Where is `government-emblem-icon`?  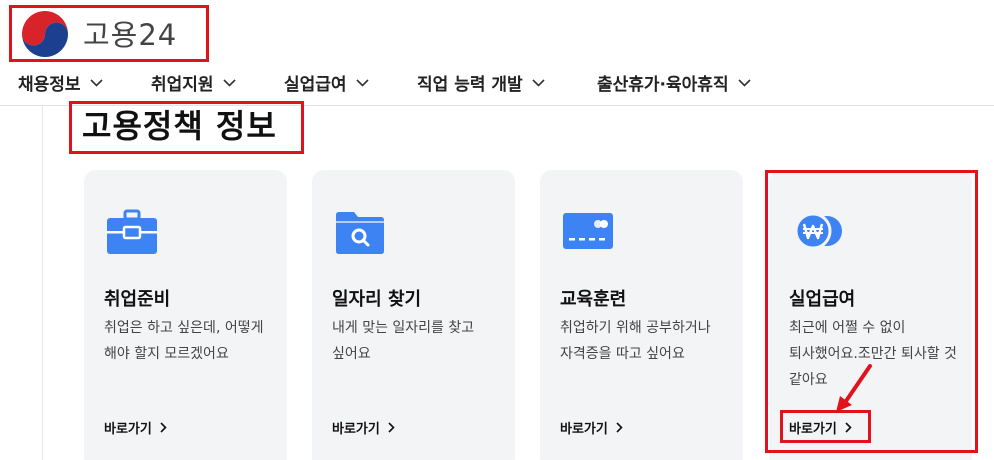 government-emblem-icon is located at coordinates (45, 34).